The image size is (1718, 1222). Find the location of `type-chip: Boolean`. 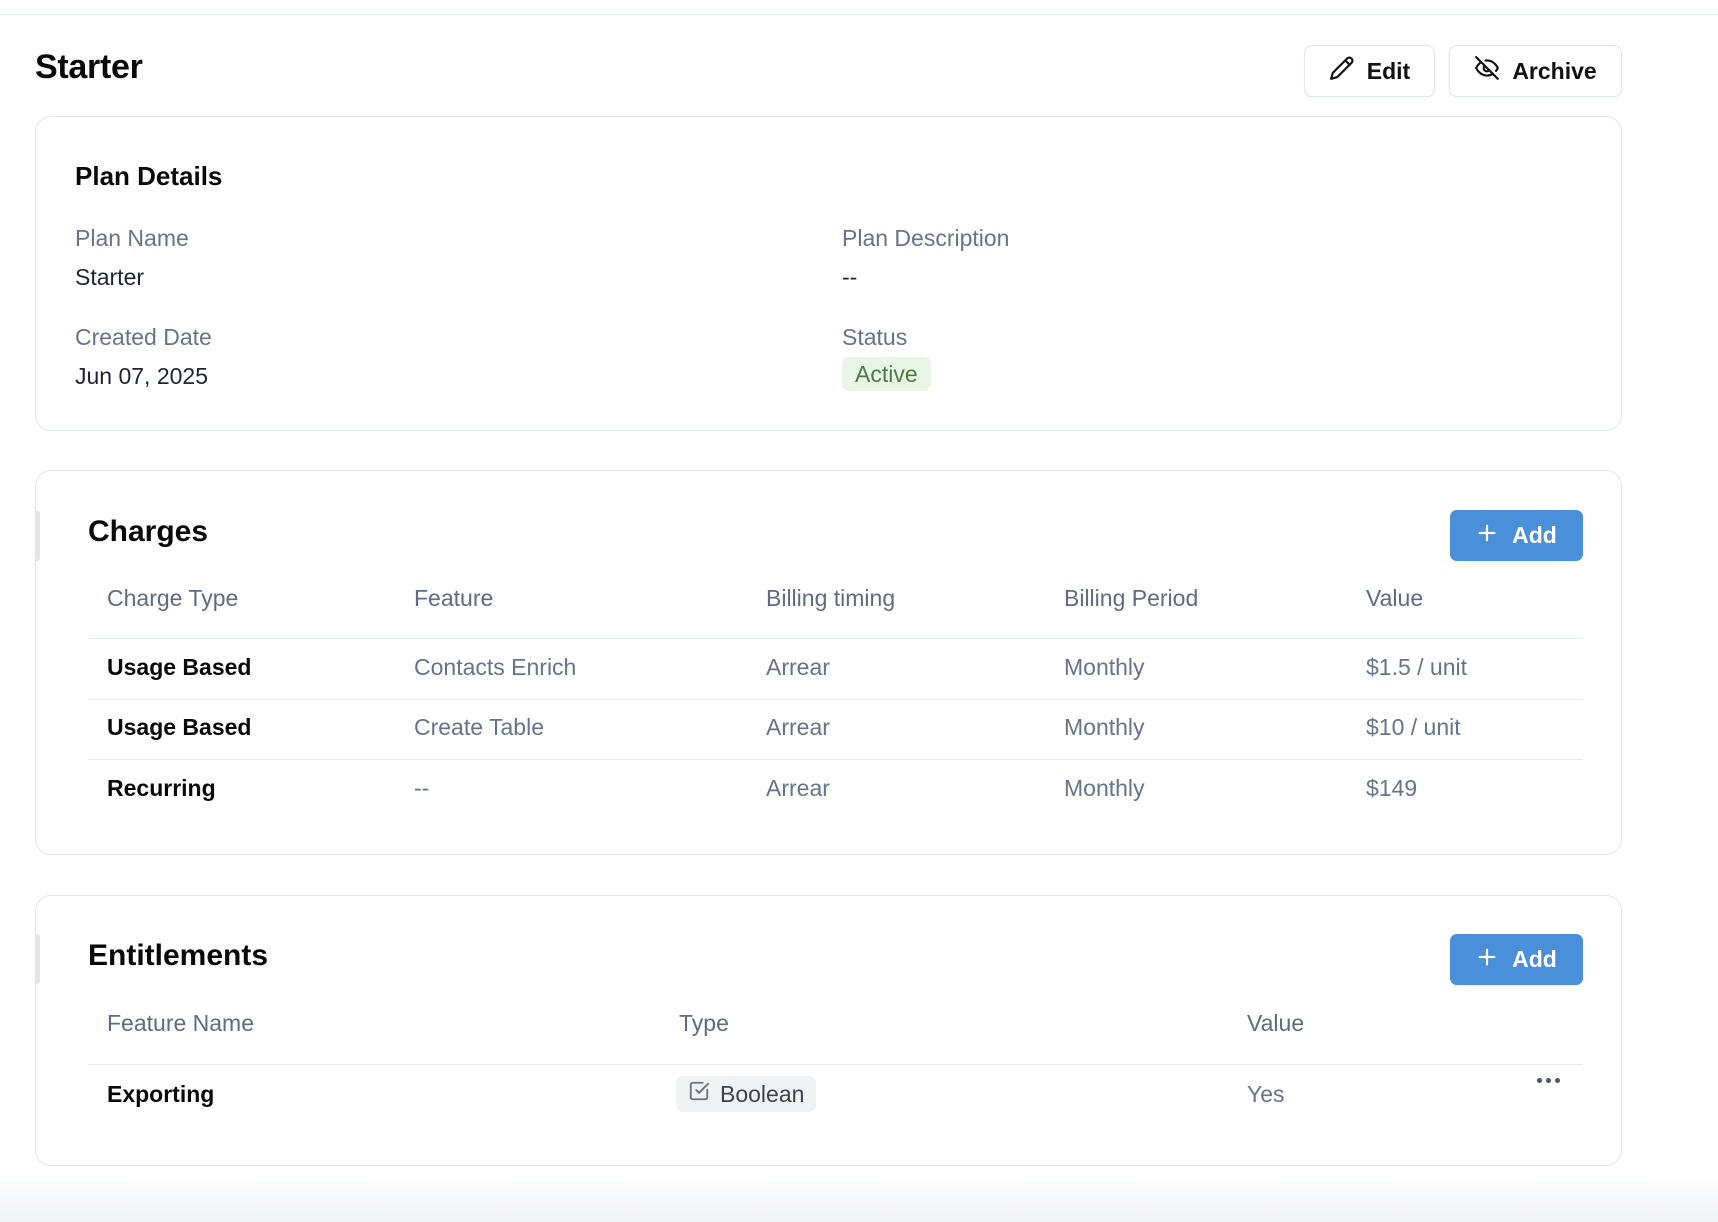

type-chip: Boolean is located at coordinates (746, 1094).